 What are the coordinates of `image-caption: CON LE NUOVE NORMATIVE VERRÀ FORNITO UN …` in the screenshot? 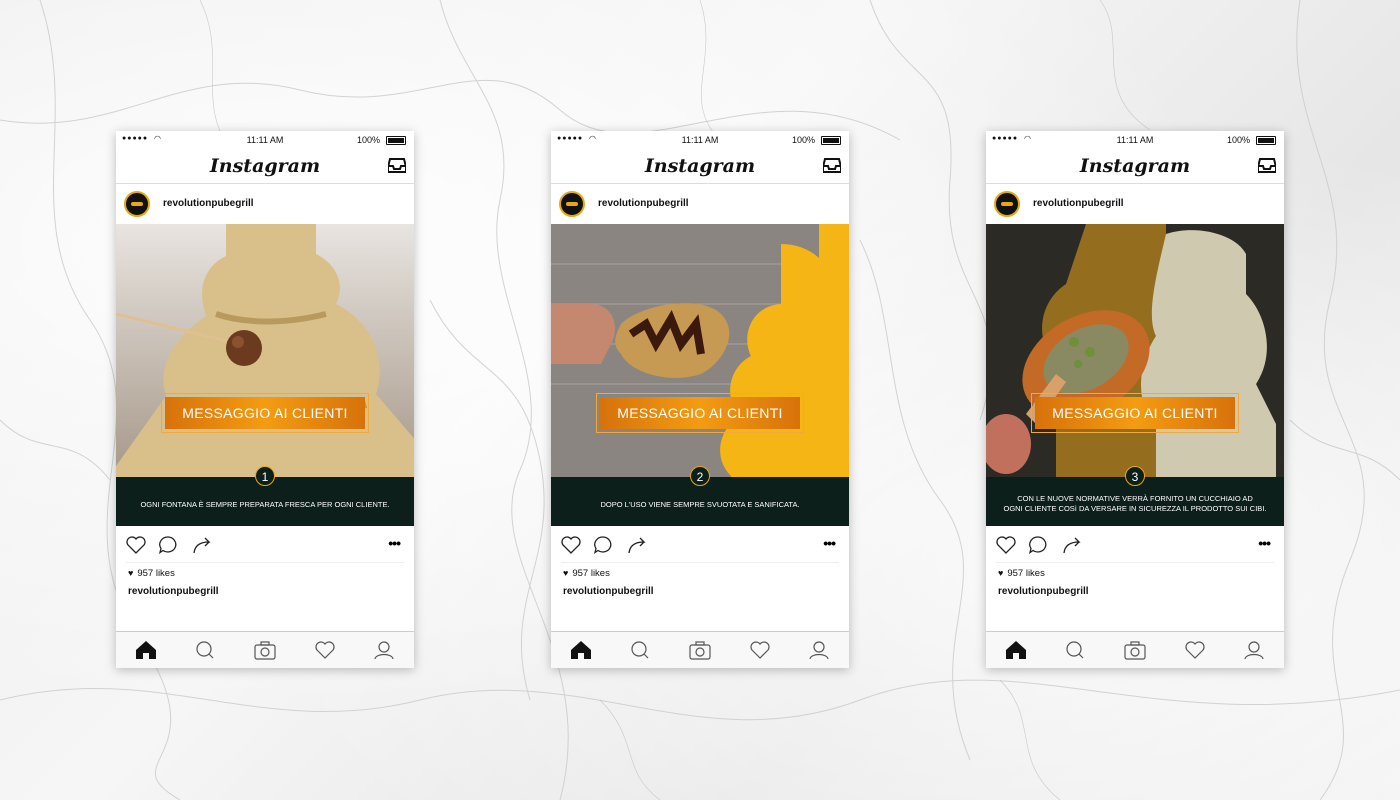 It's located at (1135, 504).